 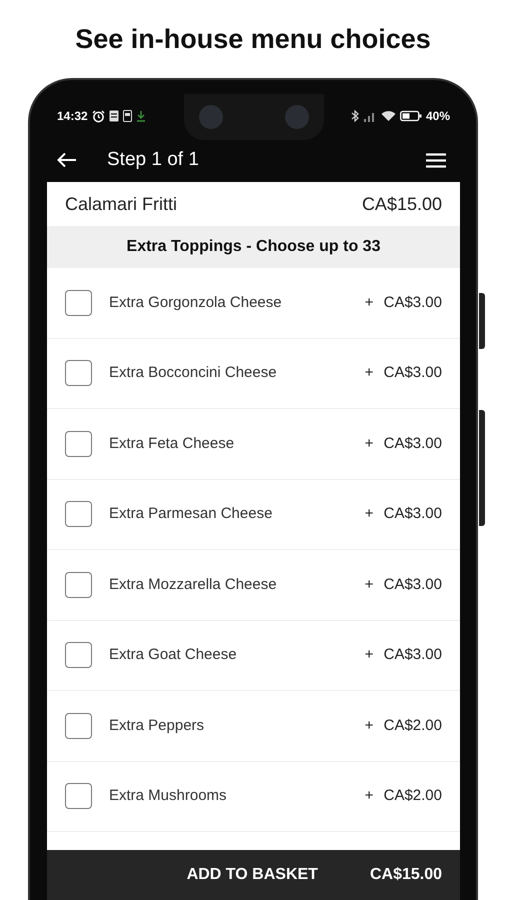 I want to click on status-time: 14:32, so click(x=72, y=116).